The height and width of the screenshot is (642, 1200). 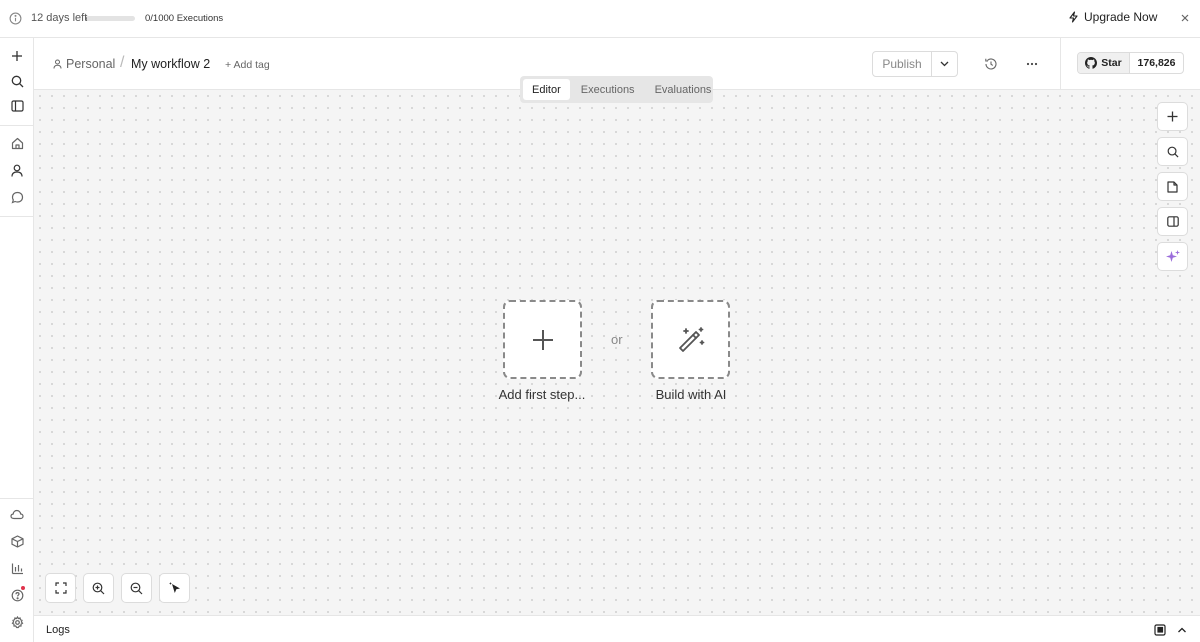 I want to click on executions-progress-bar, so click(x=110, y=18).